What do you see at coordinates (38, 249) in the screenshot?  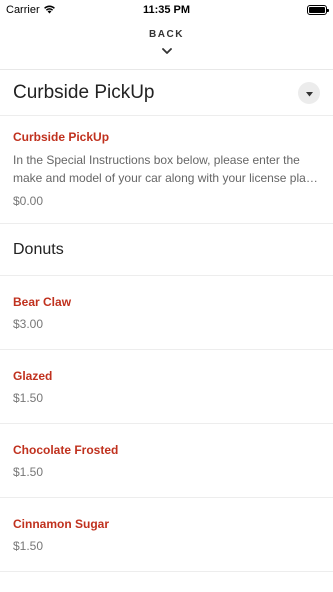 I see `category-title: Donuts` at bounding box center [38, 249].